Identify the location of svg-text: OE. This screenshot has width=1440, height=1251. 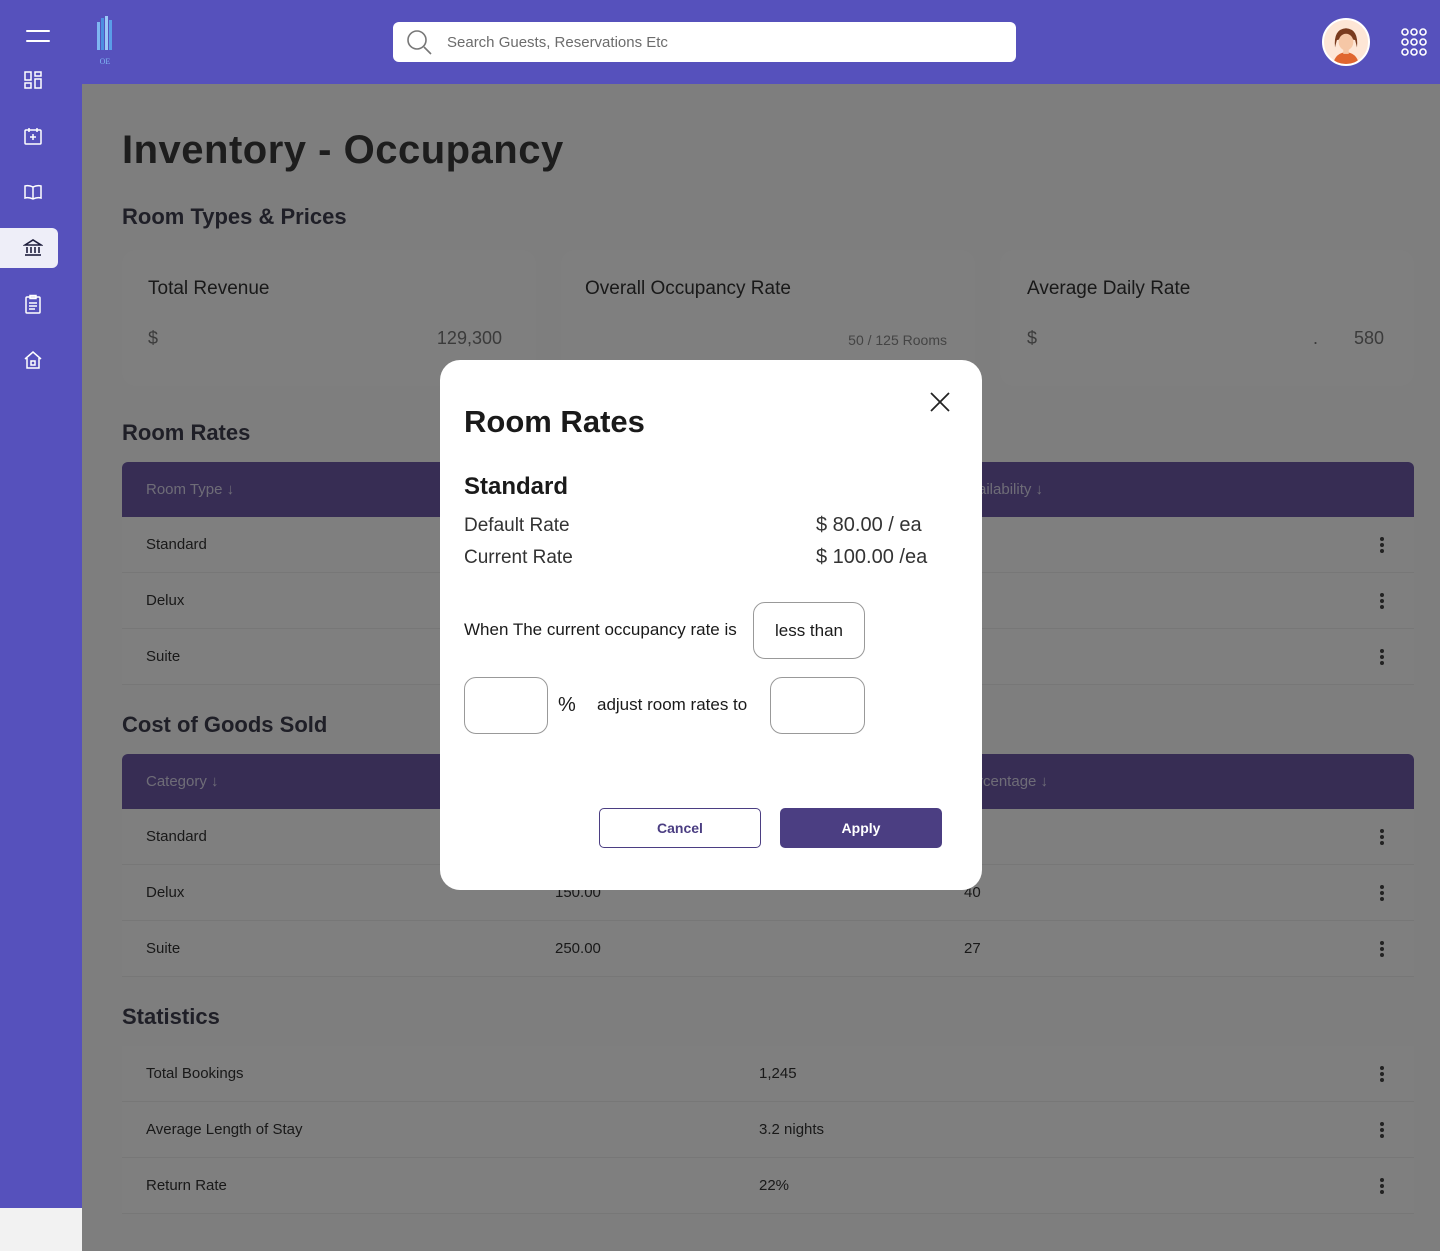
(105, 61).